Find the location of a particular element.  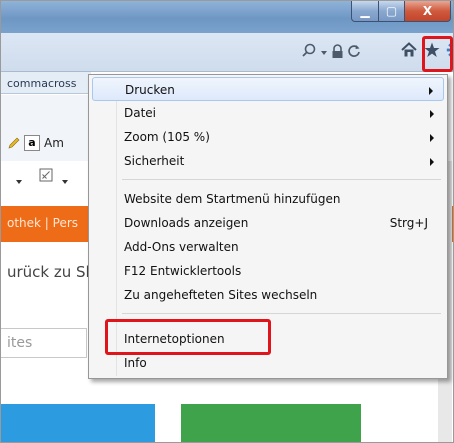

lock-icon is located at coordinates (337, 53).